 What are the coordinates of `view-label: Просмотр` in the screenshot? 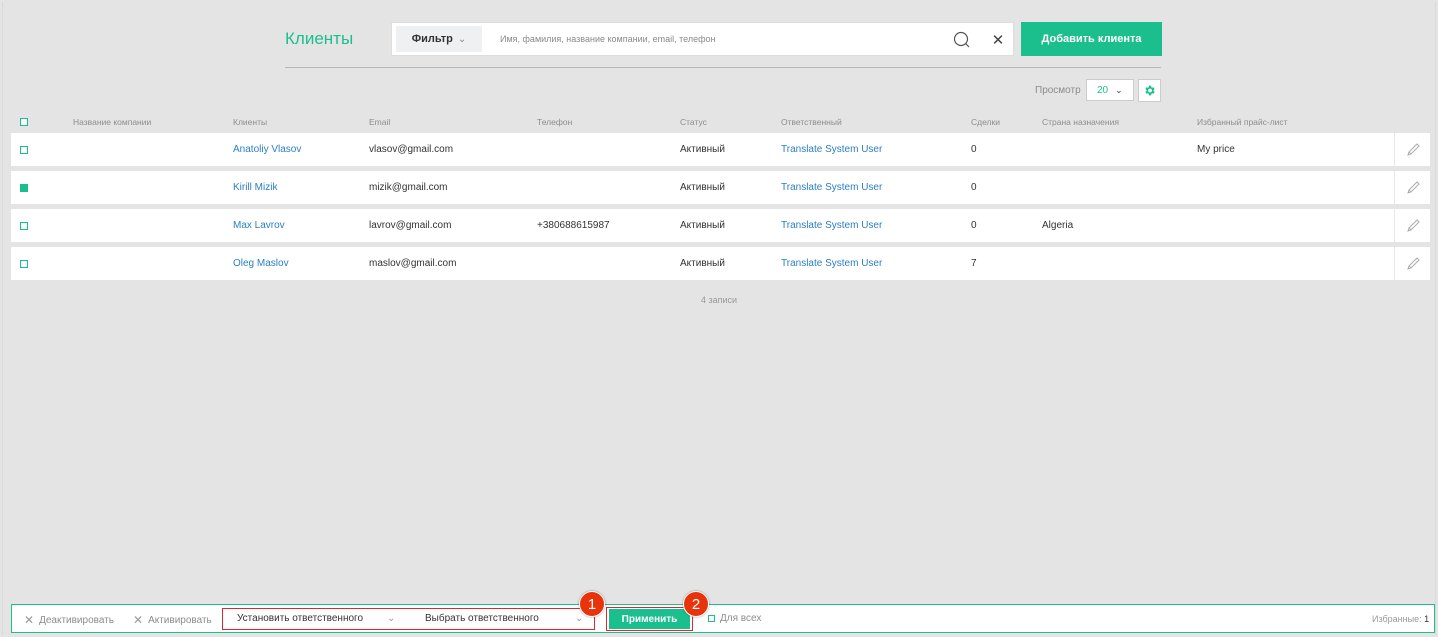 It's located at (1058, 90).